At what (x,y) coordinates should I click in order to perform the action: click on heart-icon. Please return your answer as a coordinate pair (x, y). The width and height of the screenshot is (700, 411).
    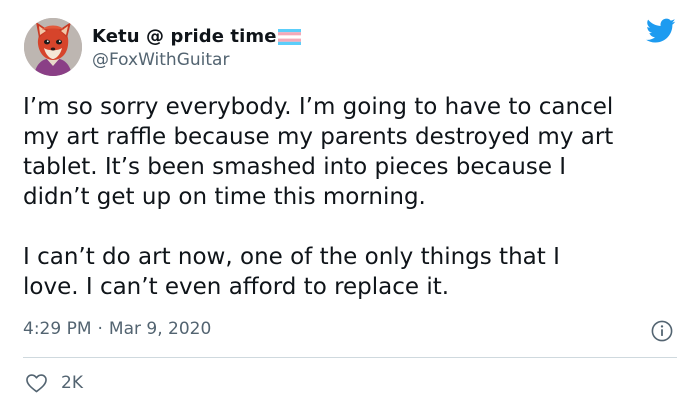
    Looking at the image, I should click on (36, 383).